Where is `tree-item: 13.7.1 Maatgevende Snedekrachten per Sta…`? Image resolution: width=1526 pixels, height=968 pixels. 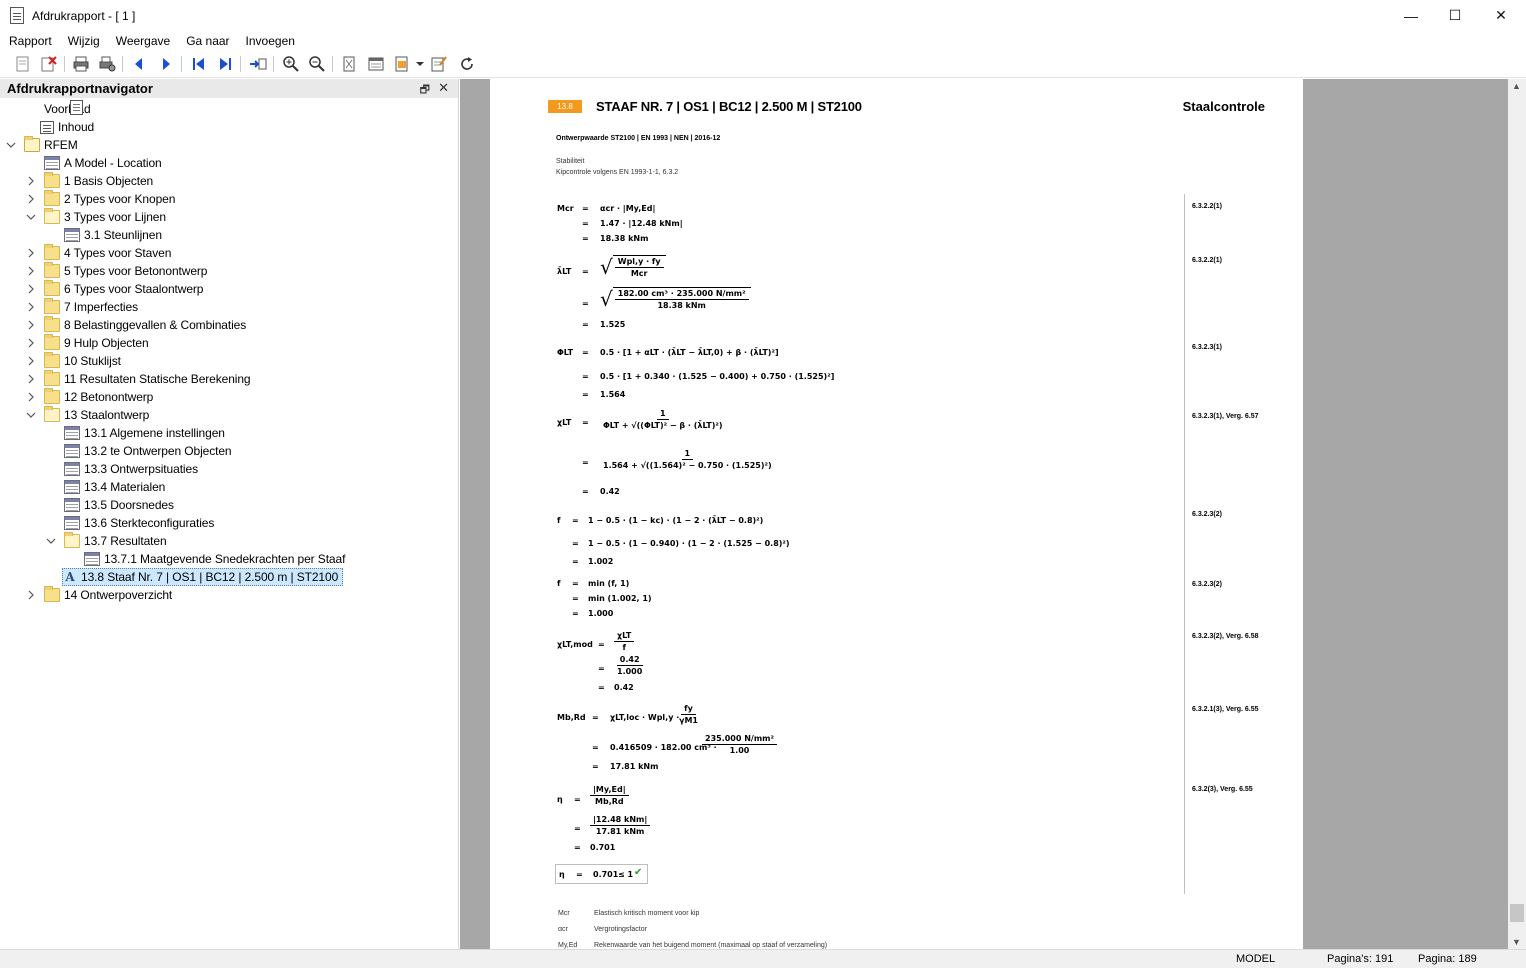 tree-item: 13.7.1 Maatgevende Snedekrachten per Sta… is located at coordinates (214, 559).